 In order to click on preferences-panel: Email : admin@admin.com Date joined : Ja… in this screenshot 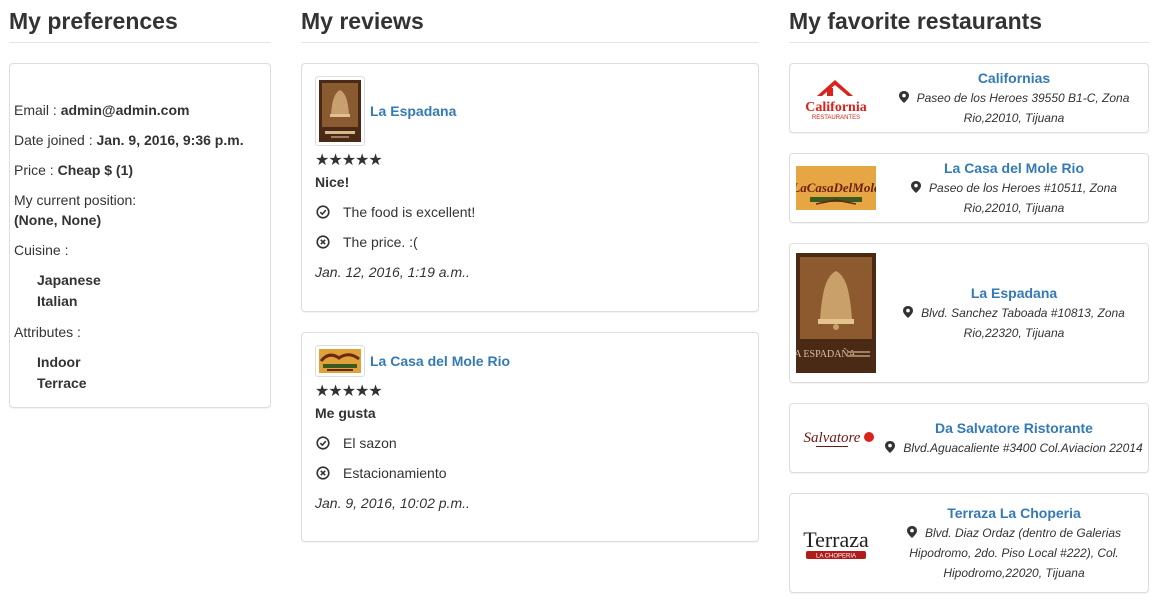, I will do `click(140, 235)`.